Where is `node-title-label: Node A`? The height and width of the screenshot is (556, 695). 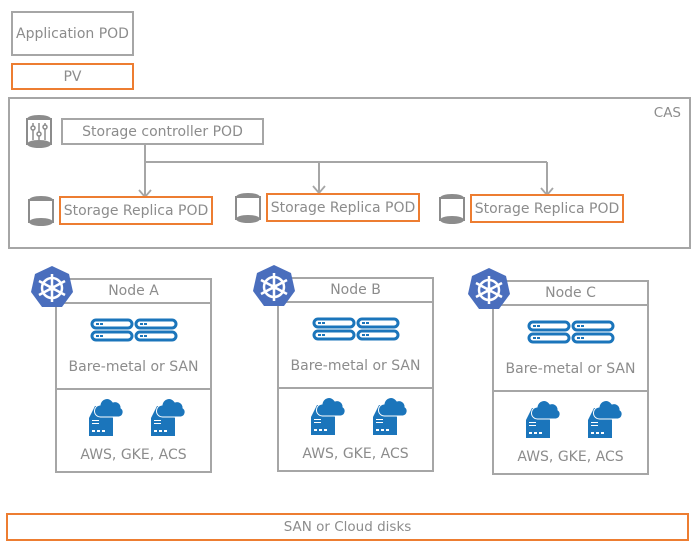
node-title-label: Node A is located at coordinates (133, 291).